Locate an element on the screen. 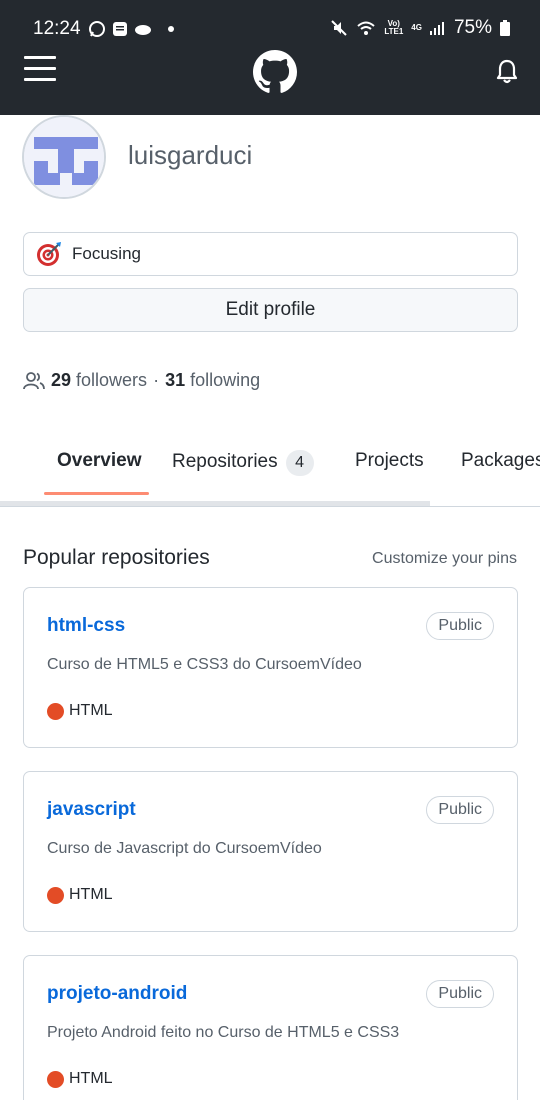 The width and height of the screenshot is (540, 1100). app-header is located at coordinates (270, 82).